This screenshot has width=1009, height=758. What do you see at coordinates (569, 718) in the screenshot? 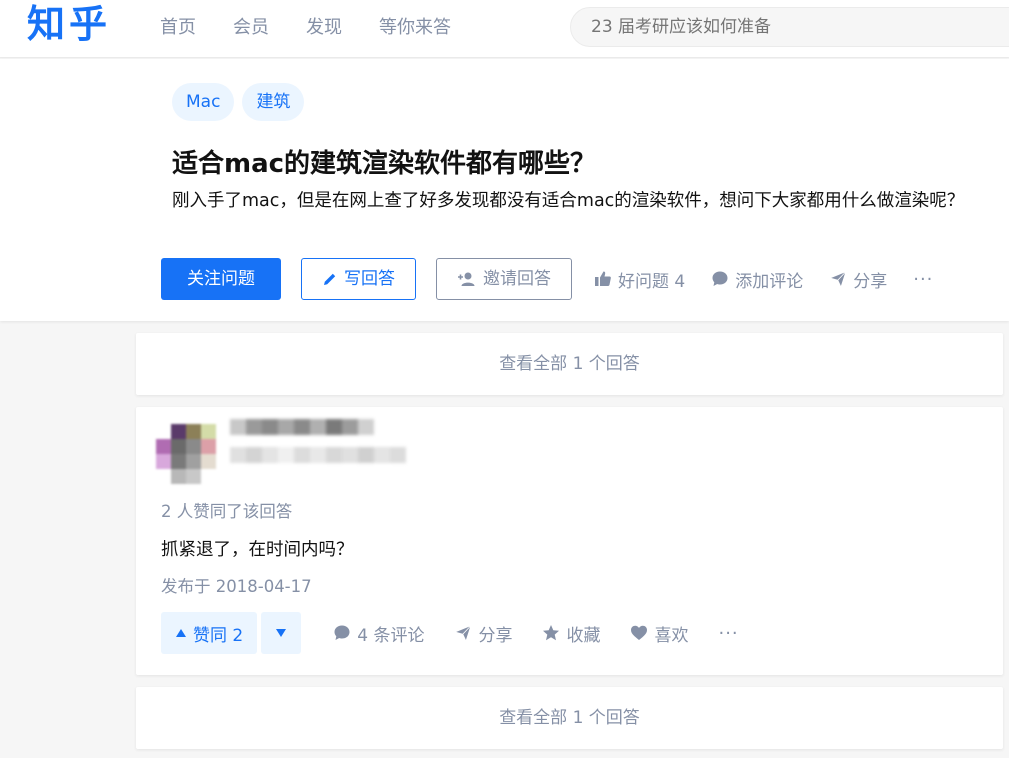
I see `view-all-answers-bottom: 查看全部 1 个回答` at bounding box center [569, 718].